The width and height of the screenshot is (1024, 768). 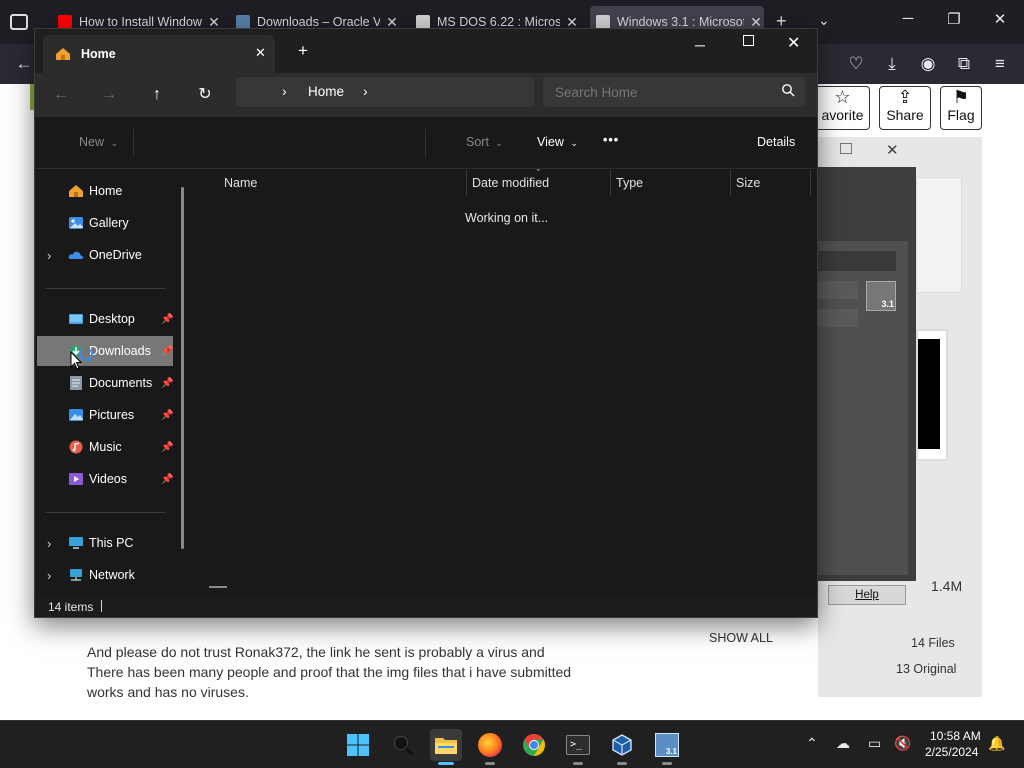 What do you see at coordinates (961, 108) in the screenshot?
I see `flag-button: ⚑ Flag` at bounding box center [961, 108].